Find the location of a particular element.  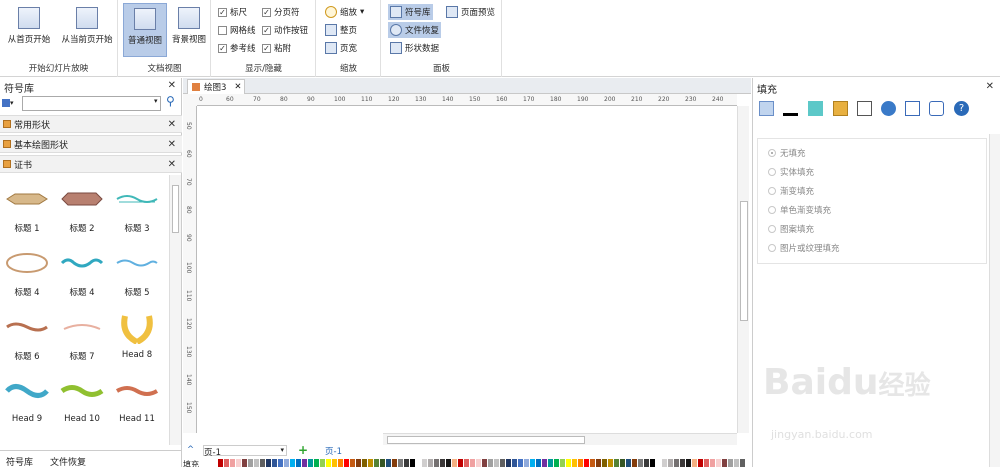

shape-data-button: 形状数据 is located at coordinates (414, 48).